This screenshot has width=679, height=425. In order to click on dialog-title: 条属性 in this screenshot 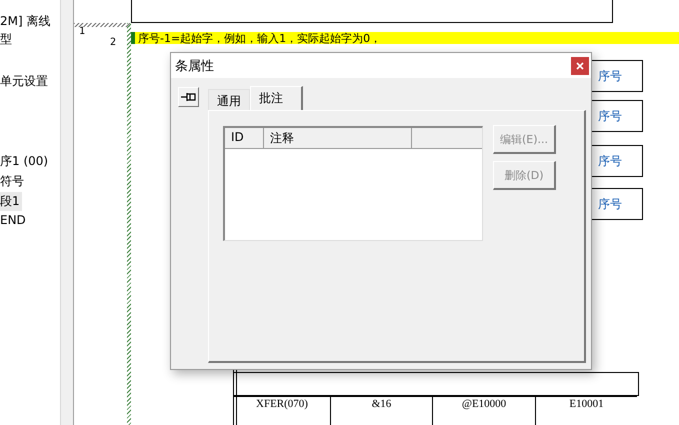, I will do `click(194, 66)`.